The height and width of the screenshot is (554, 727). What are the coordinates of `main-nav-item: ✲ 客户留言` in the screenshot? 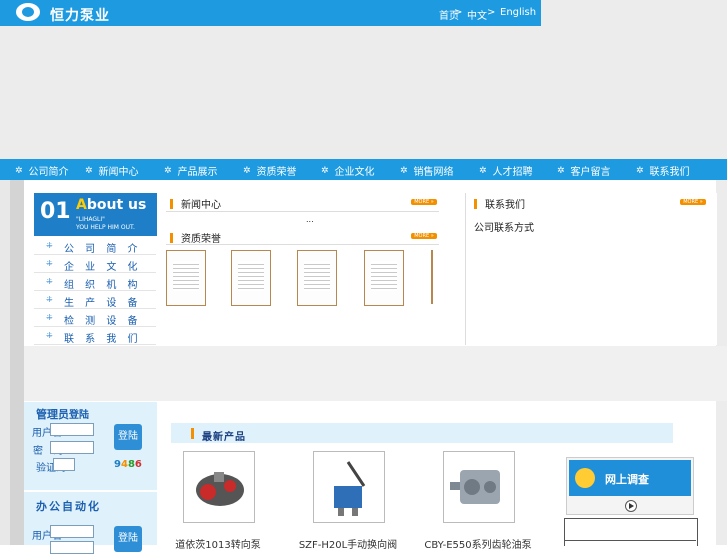 It's located at (584, 171).